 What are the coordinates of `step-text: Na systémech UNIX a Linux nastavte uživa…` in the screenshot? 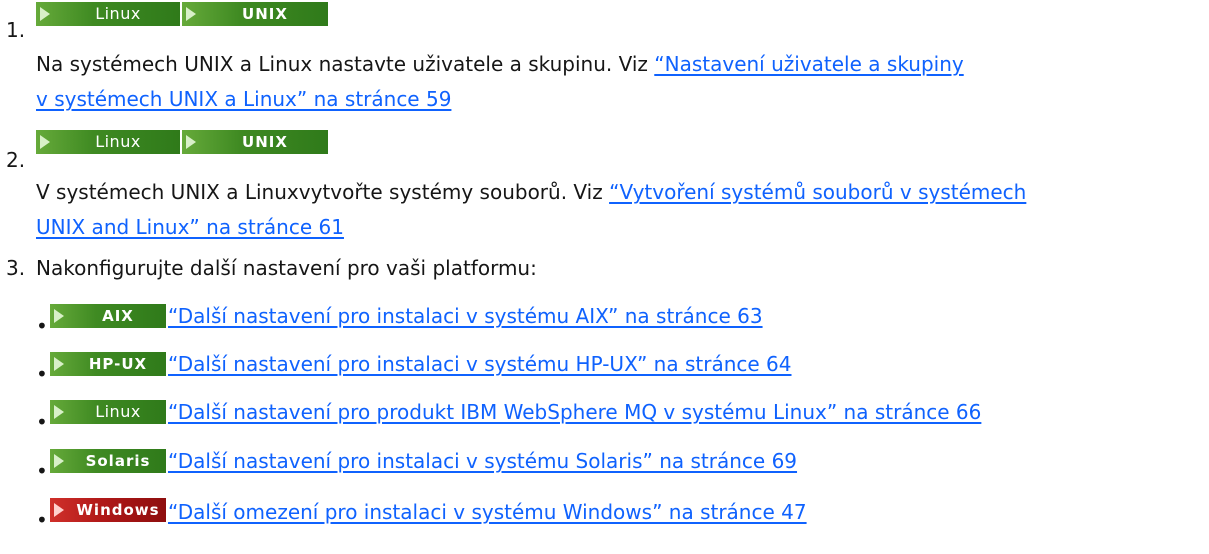 It's located at (500, 64).